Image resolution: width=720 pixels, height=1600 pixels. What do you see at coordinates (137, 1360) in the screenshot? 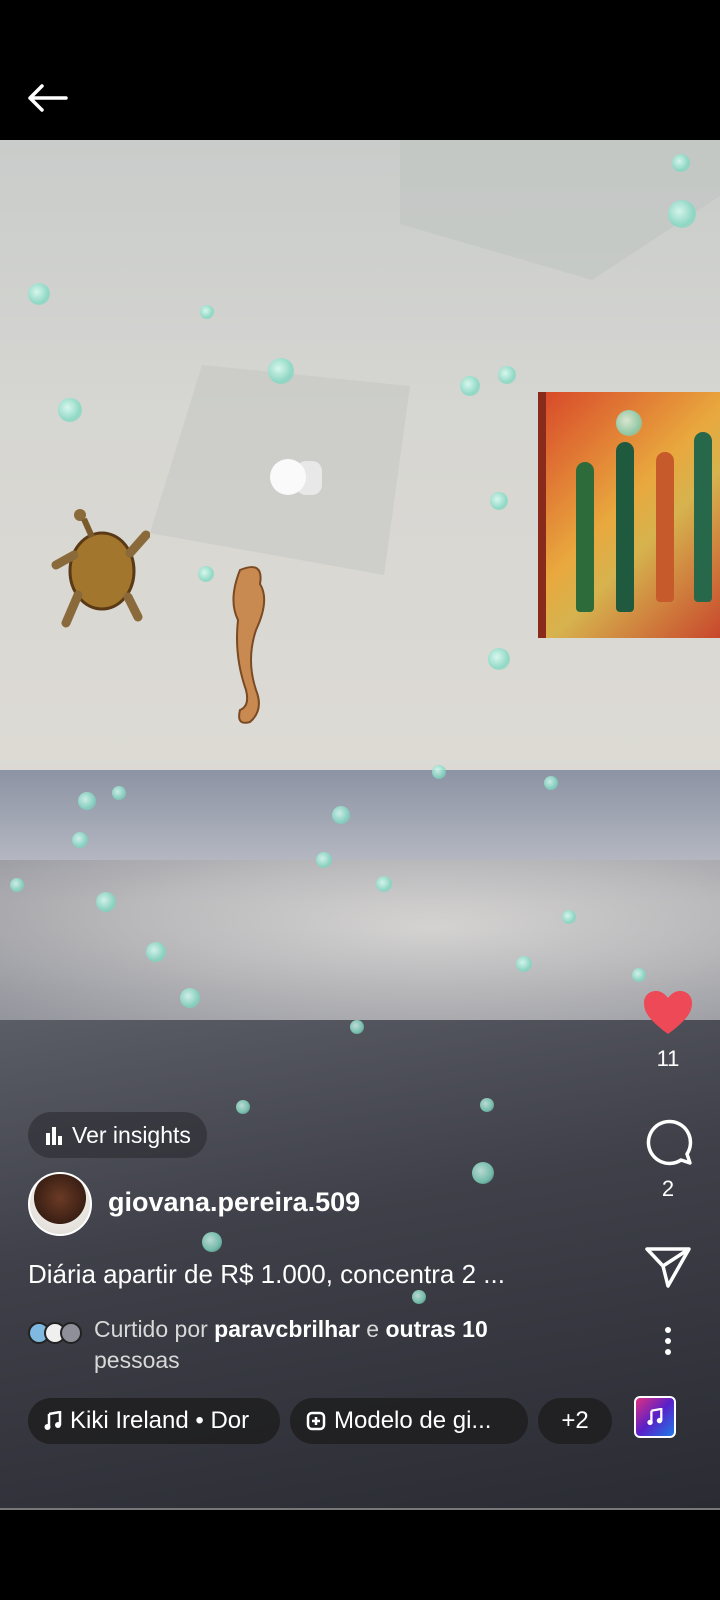
I see `liked-by-suffix: pessoas` at bounding box center [137, 1360].